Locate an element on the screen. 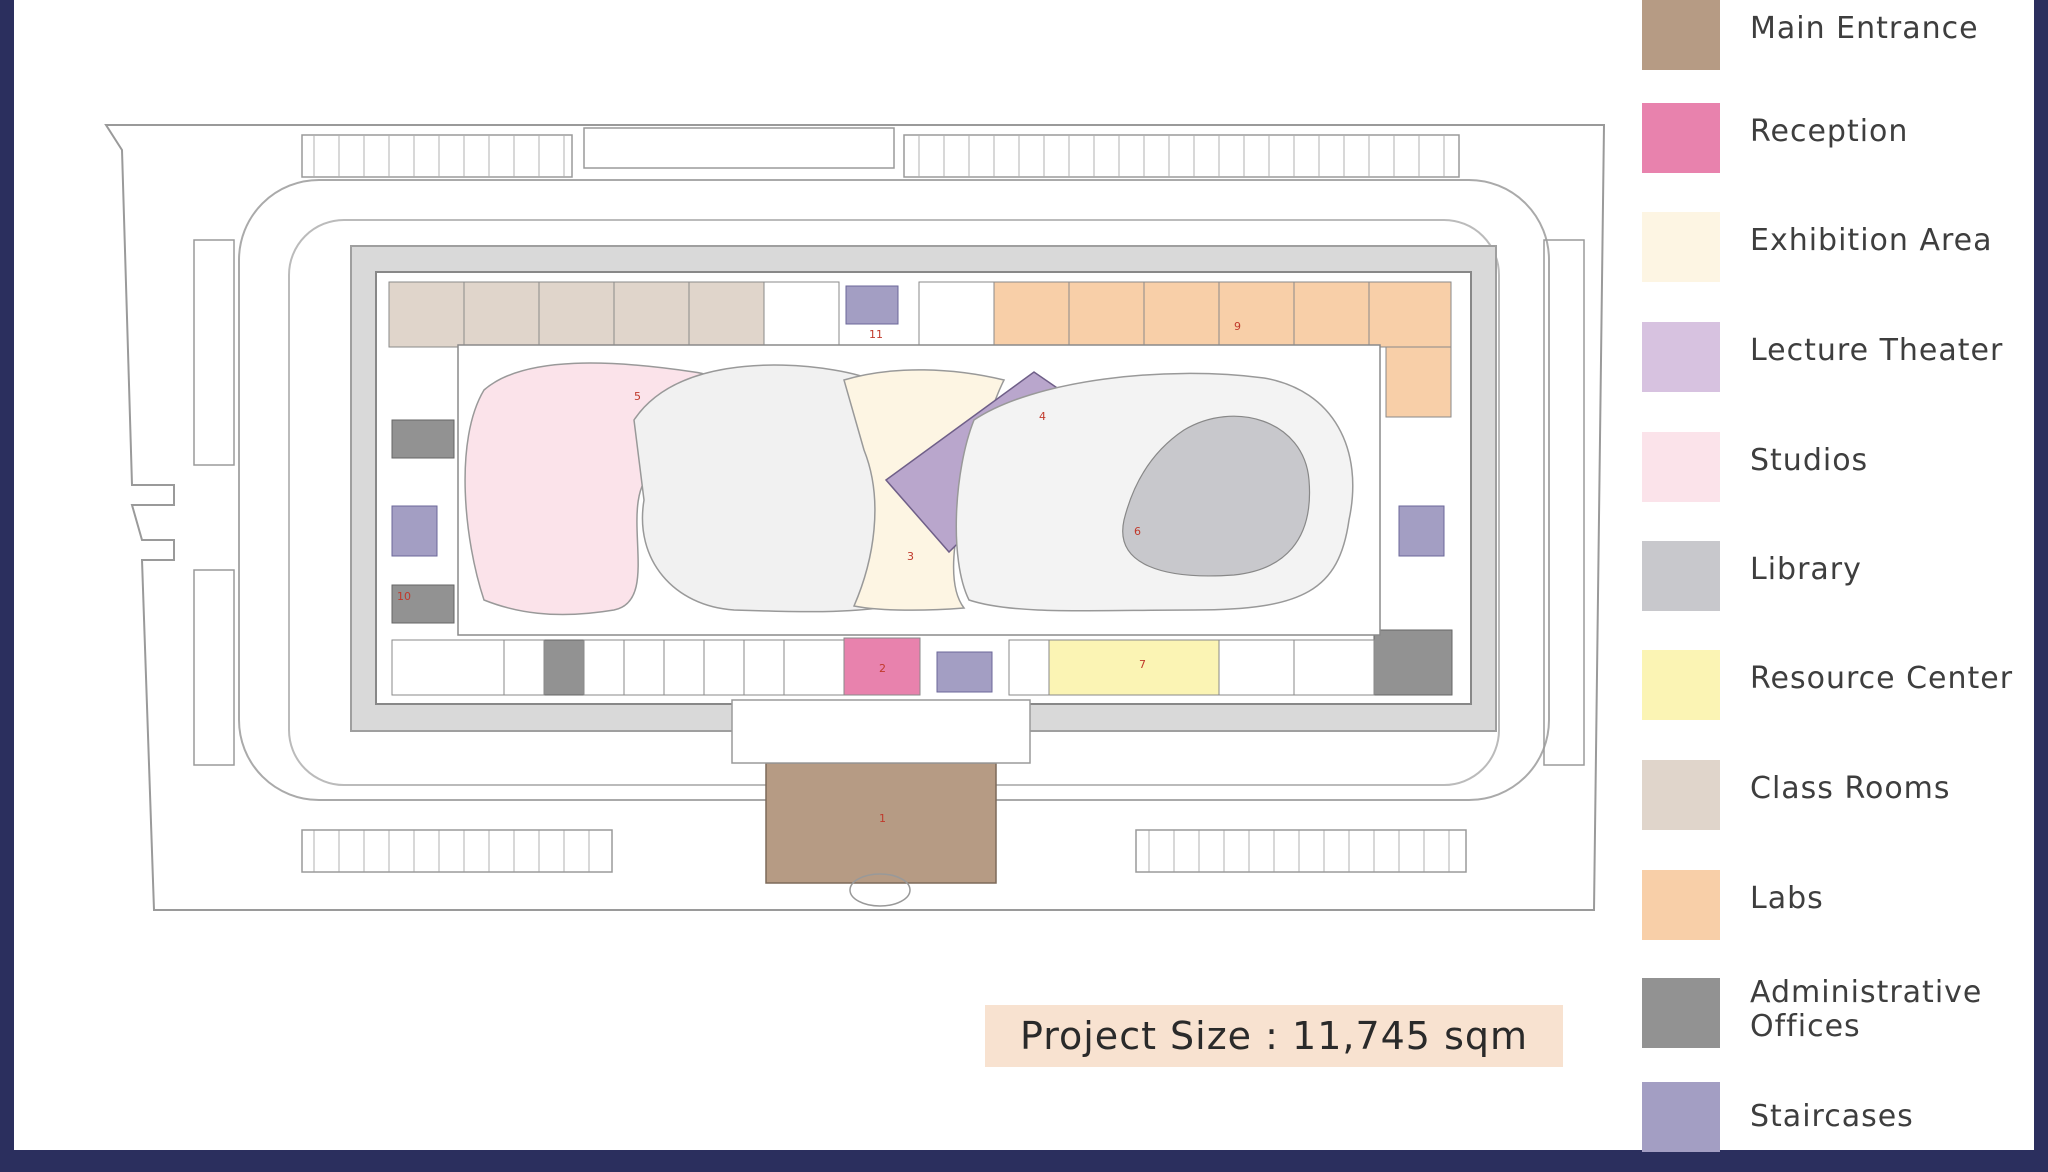  tag-stairs: 11 is located at coordinates (876, 334).